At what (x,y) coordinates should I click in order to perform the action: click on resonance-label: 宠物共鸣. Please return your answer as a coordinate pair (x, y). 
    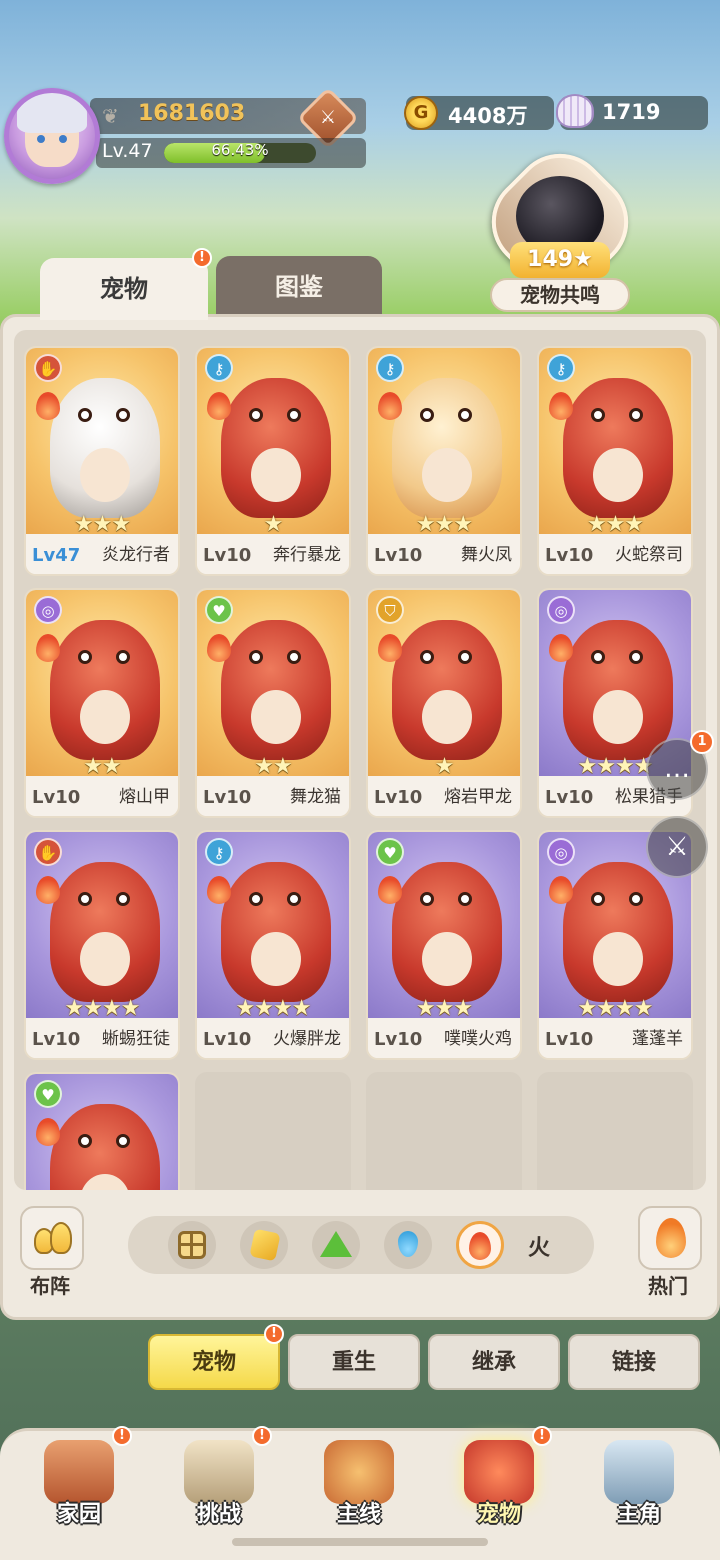
    Looking at the image, I should click on (560, 295).